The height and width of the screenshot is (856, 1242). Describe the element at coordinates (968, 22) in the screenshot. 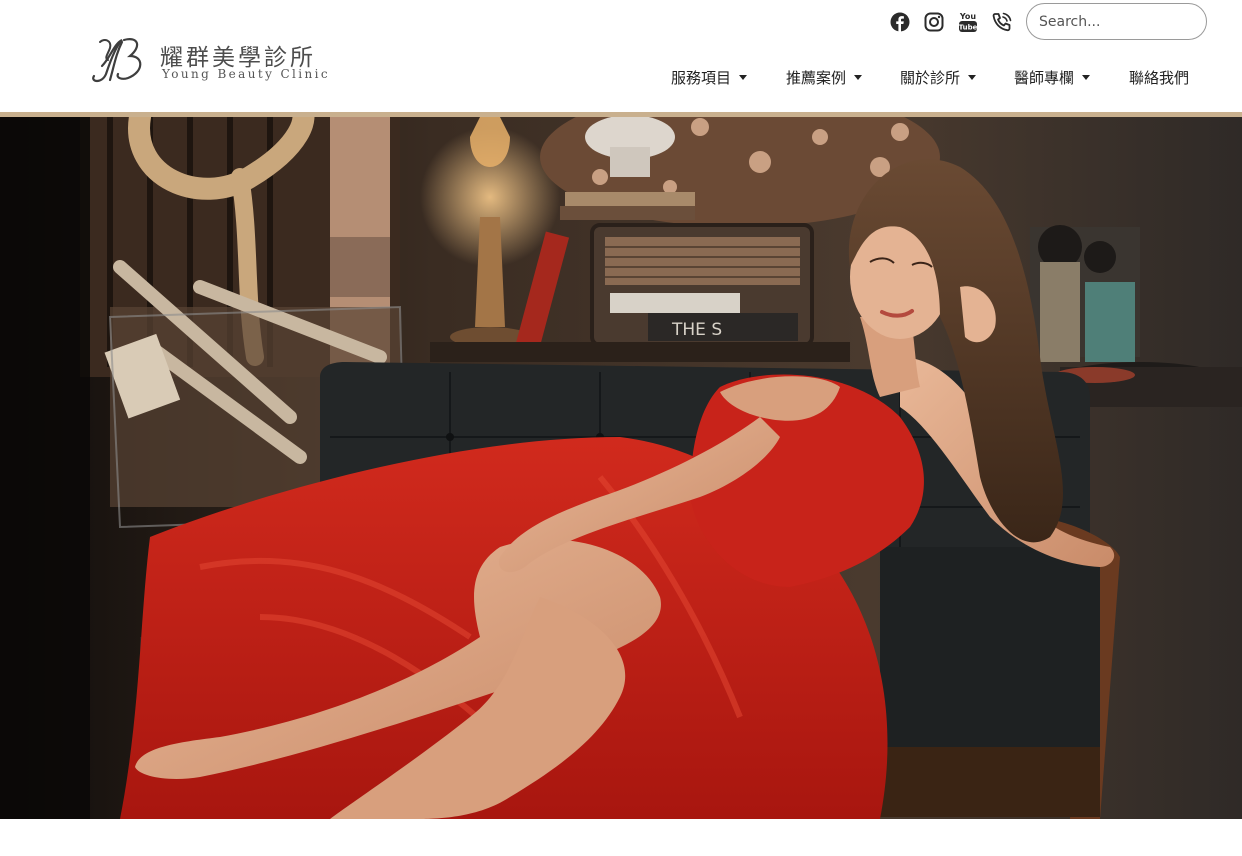

I see `youtube-icon: You Tube` at that location.